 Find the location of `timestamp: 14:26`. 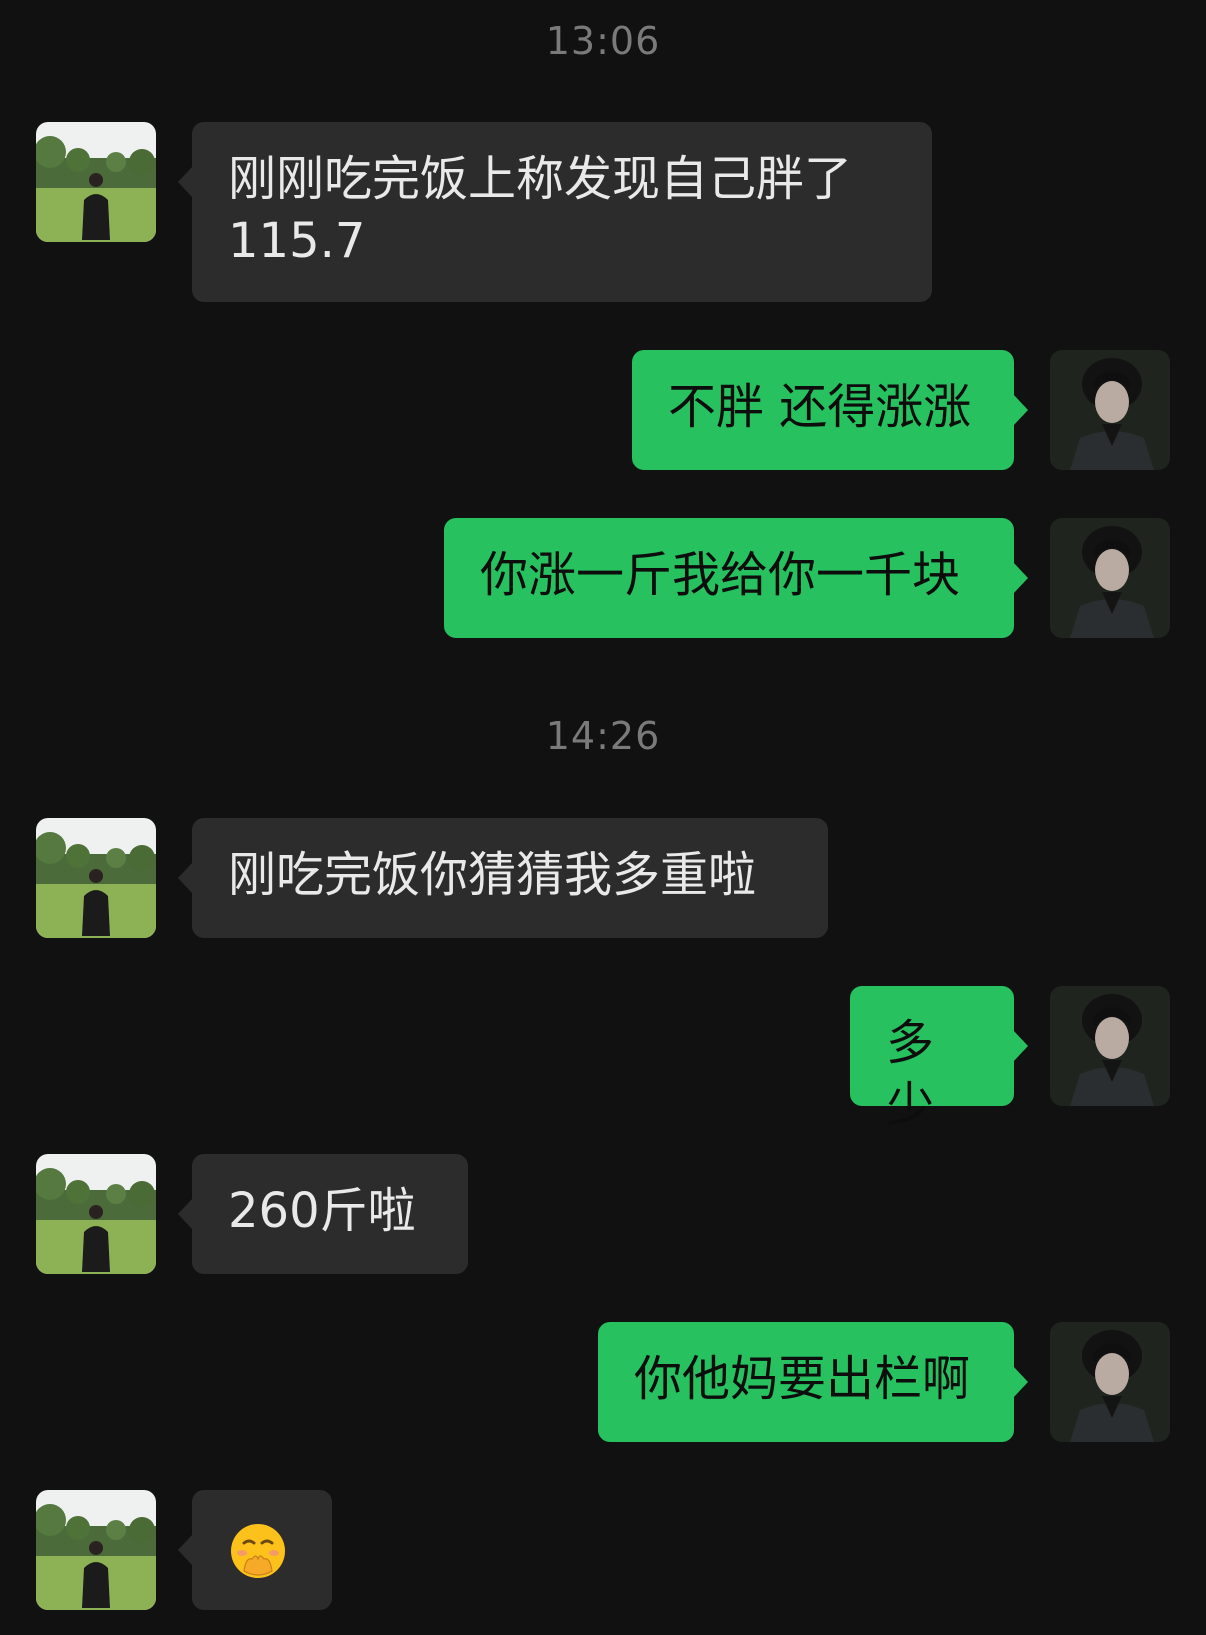

timestamp: 14:26 is located at coordinates (603, 736).